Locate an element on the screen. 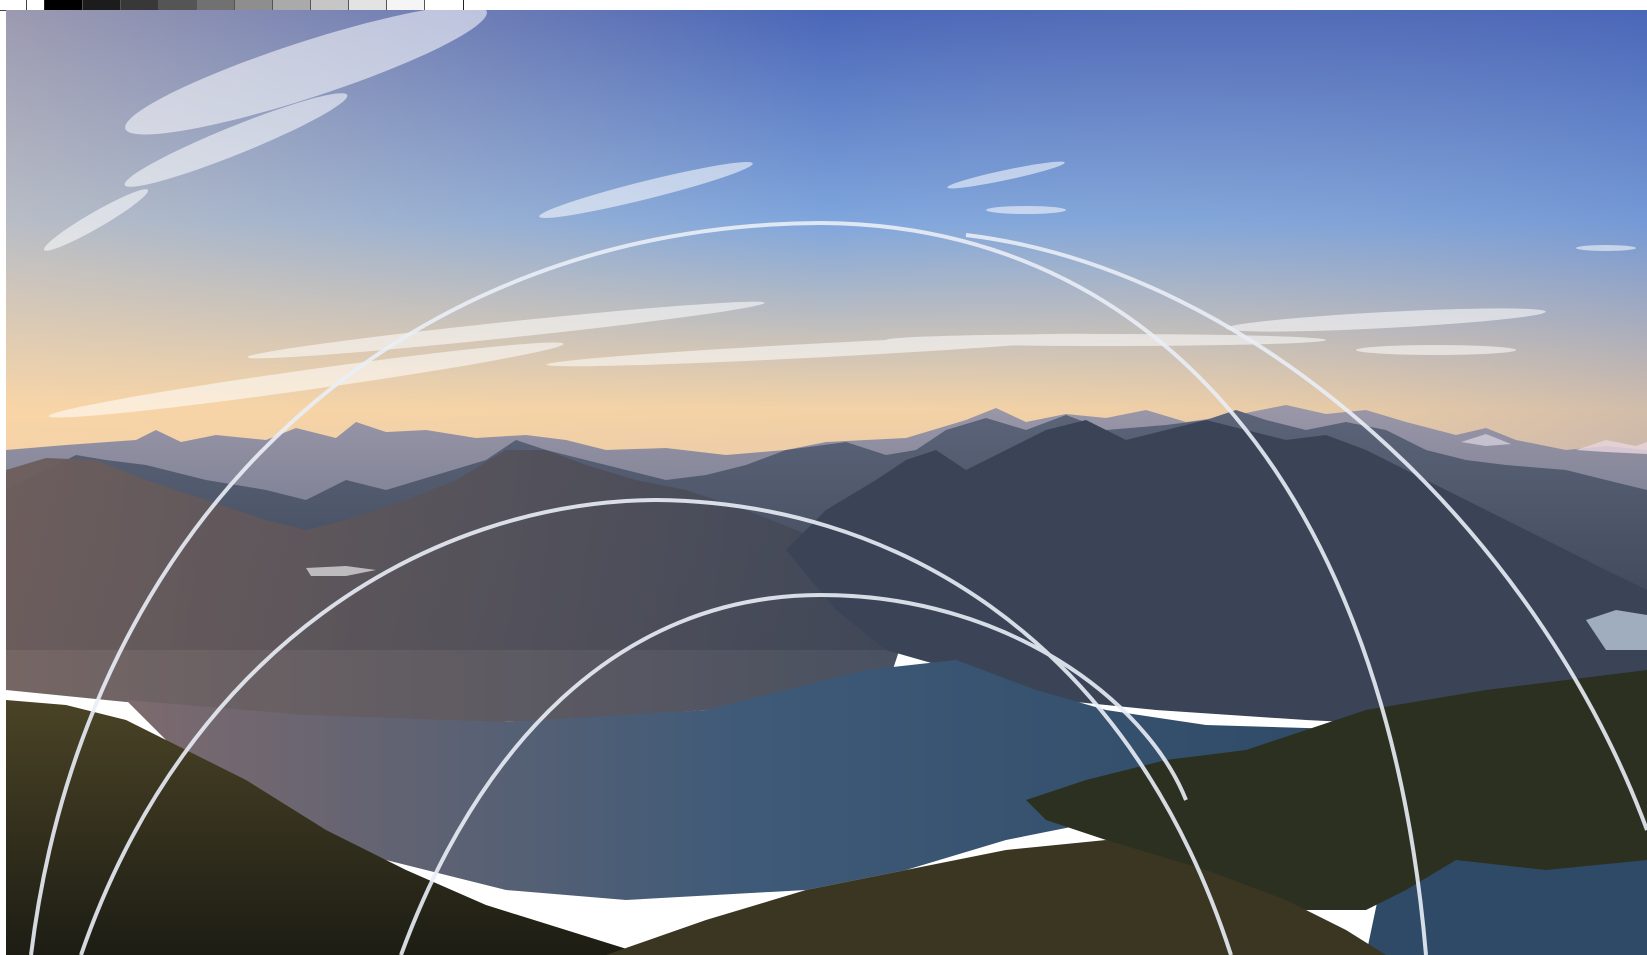 The height and width of the screenshot is (955, 1647). crop-mark-vertical is located at coordinates (26, 5).